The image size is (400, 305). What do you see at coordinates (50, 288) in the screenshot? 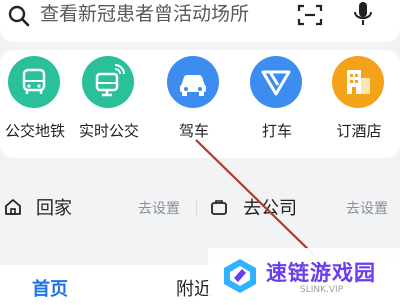
I see `tab-home: 首页` at bounding box center [50, 288].